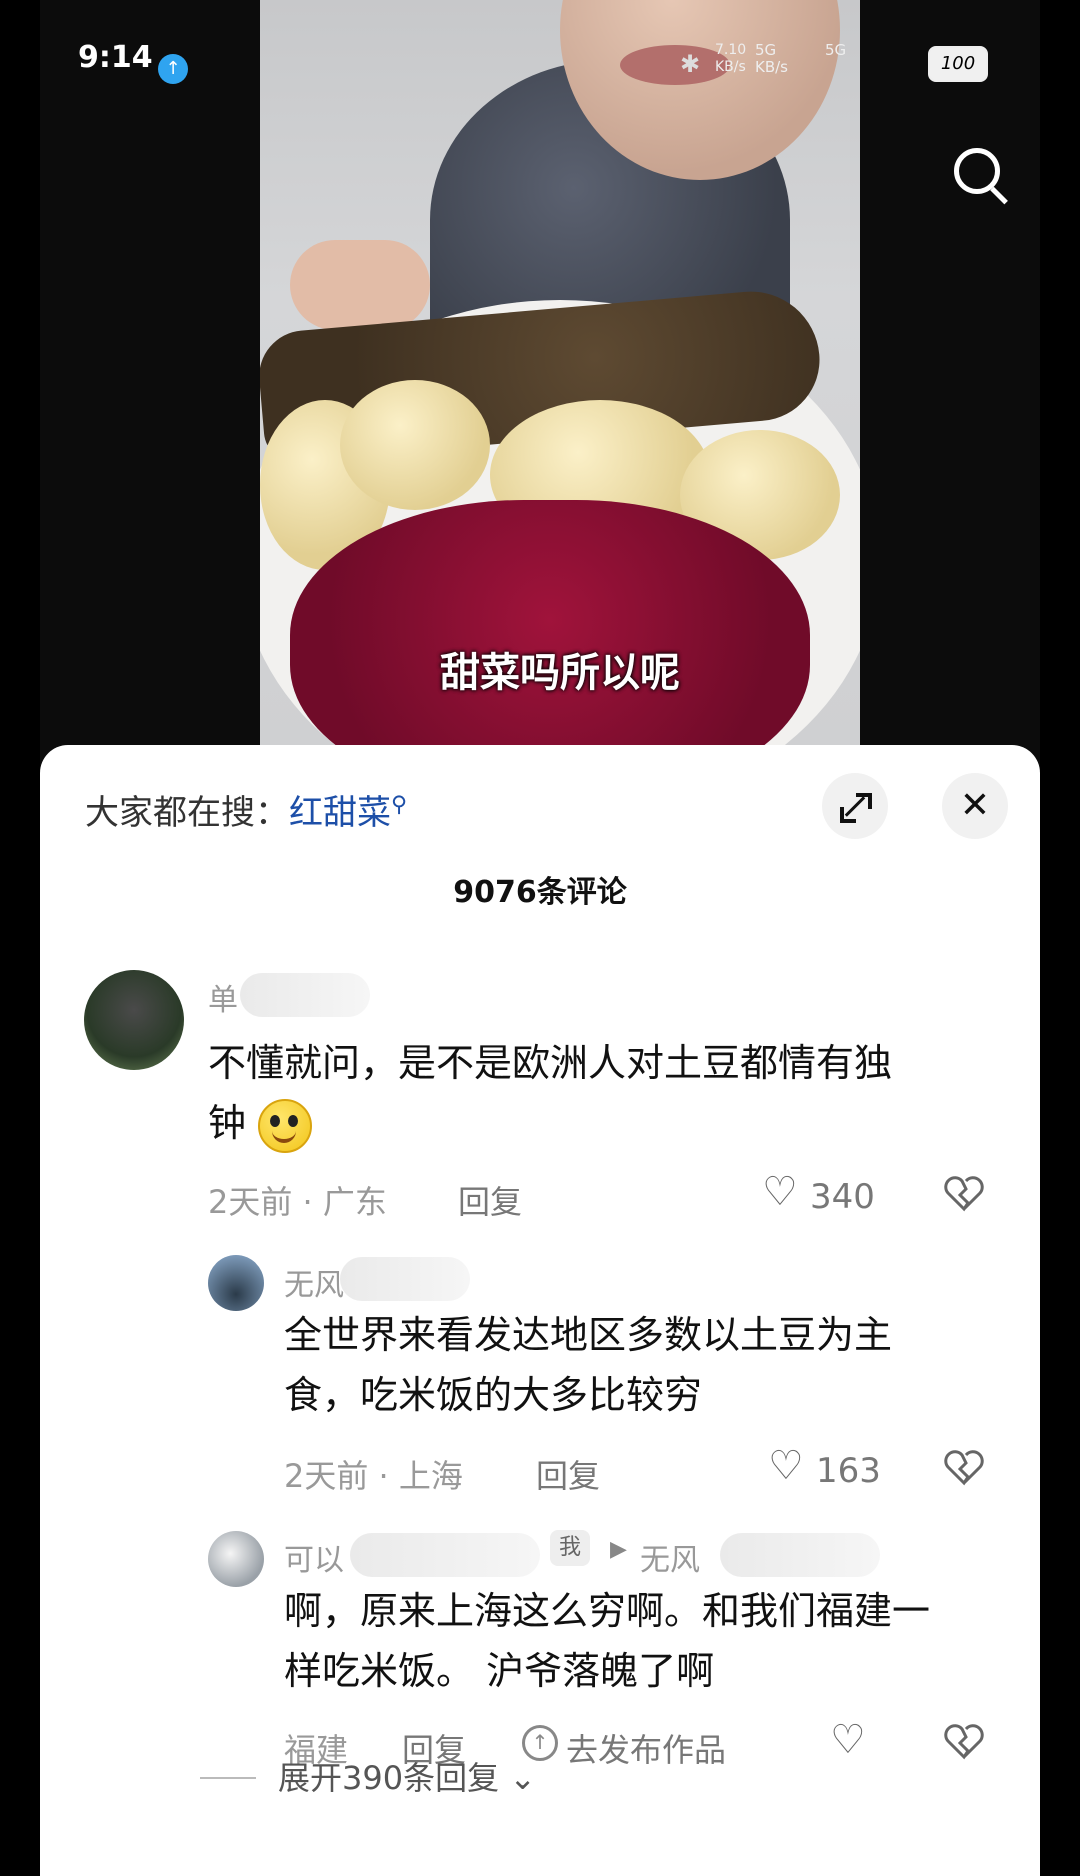 The width and height of the screenshot is (1080, 1876). What do you see at coordinates (360, 285) in the screenshot?
I see `video-hand` at bounding box center [360, 285].